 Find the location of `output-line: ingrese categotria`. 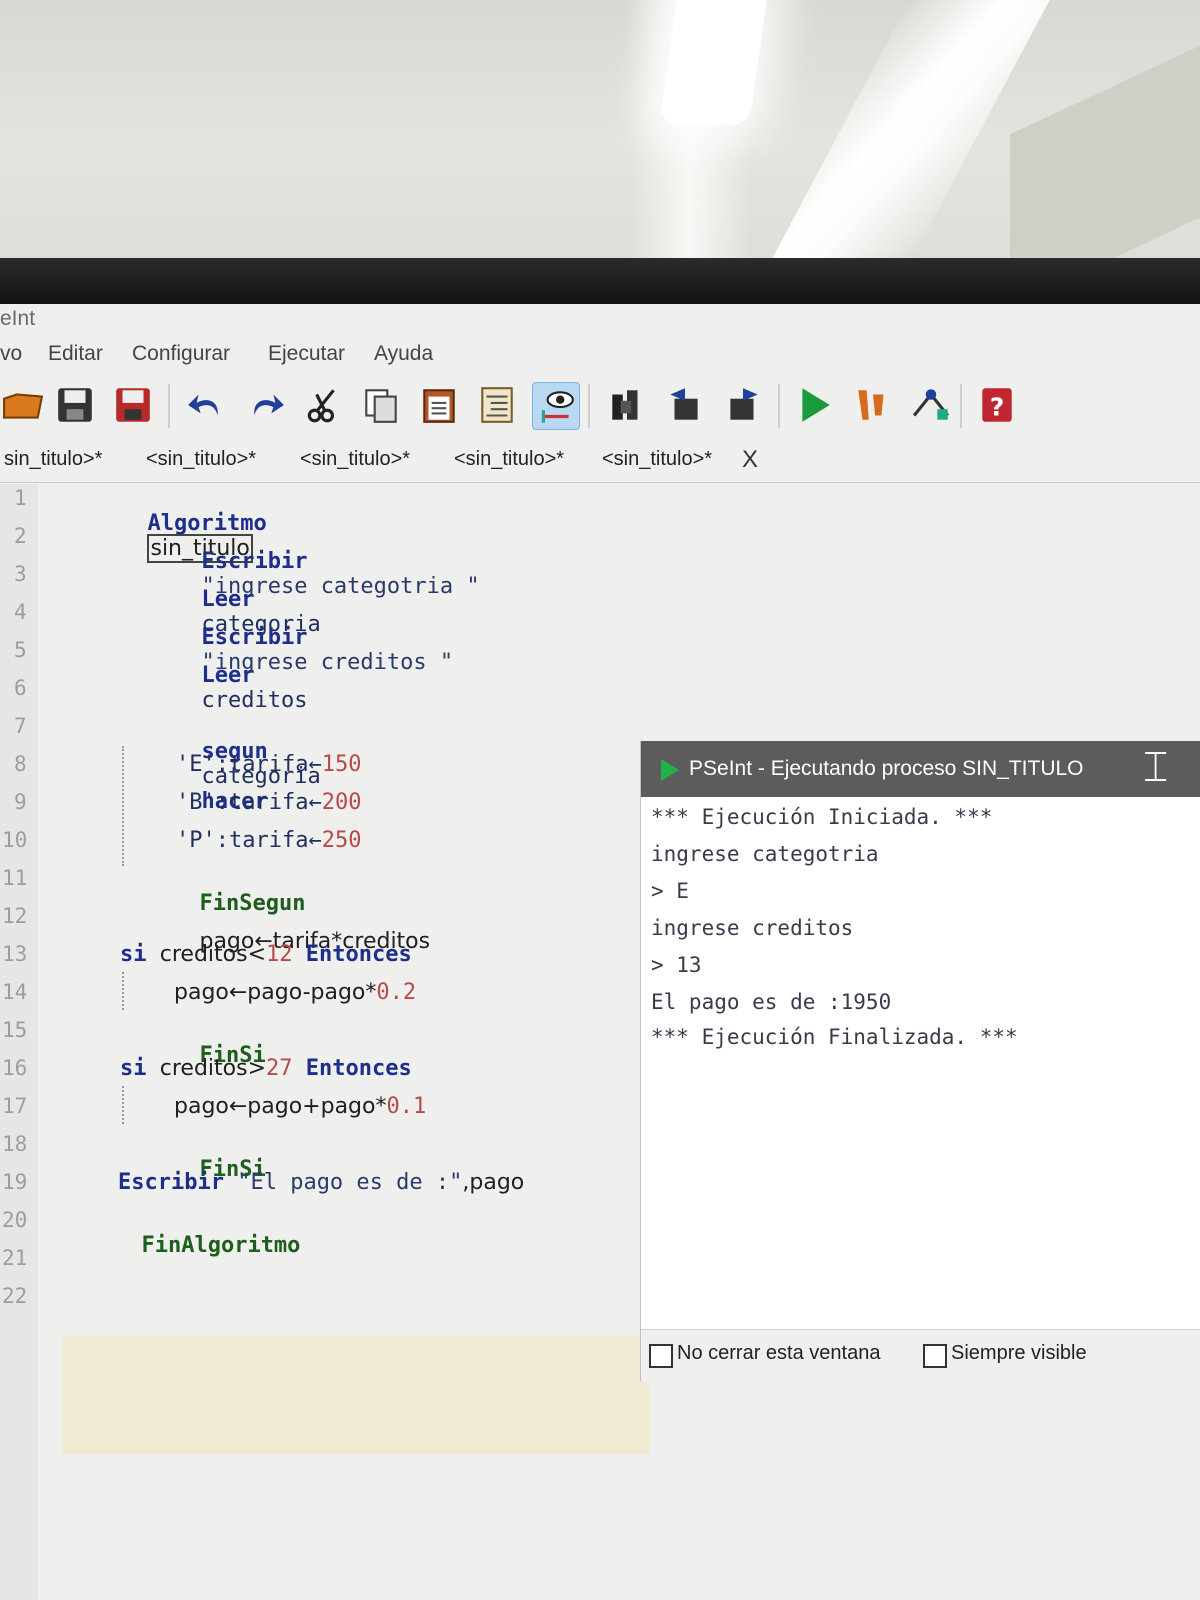

output-line: ingrese categotria is located at coordinates (765, 854).